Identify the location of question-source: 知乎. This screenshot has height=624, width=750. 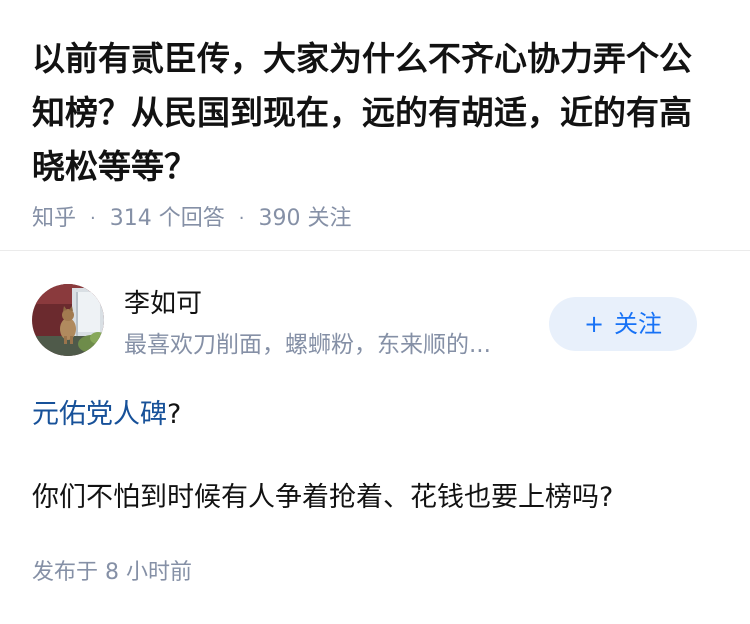
(54, 219).